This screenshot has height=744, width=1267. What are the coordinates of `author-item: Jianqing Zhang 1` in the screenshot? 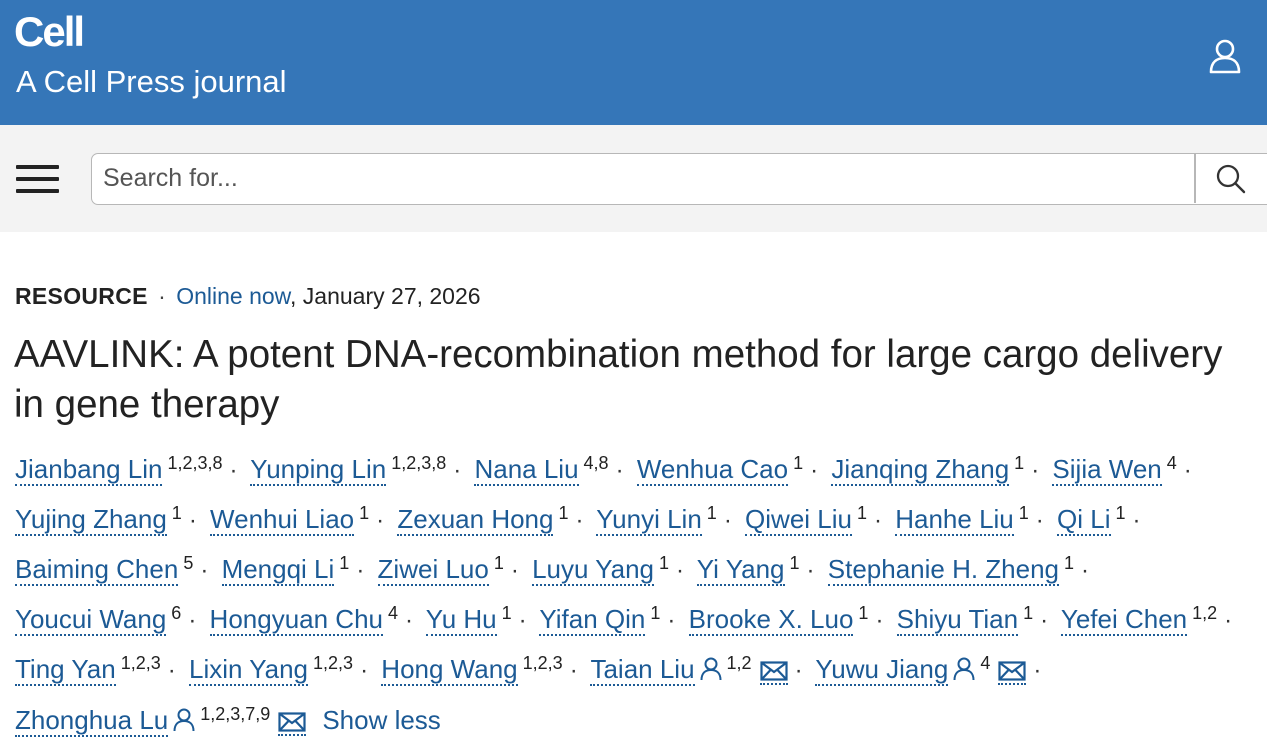 It's located at (928, 469).